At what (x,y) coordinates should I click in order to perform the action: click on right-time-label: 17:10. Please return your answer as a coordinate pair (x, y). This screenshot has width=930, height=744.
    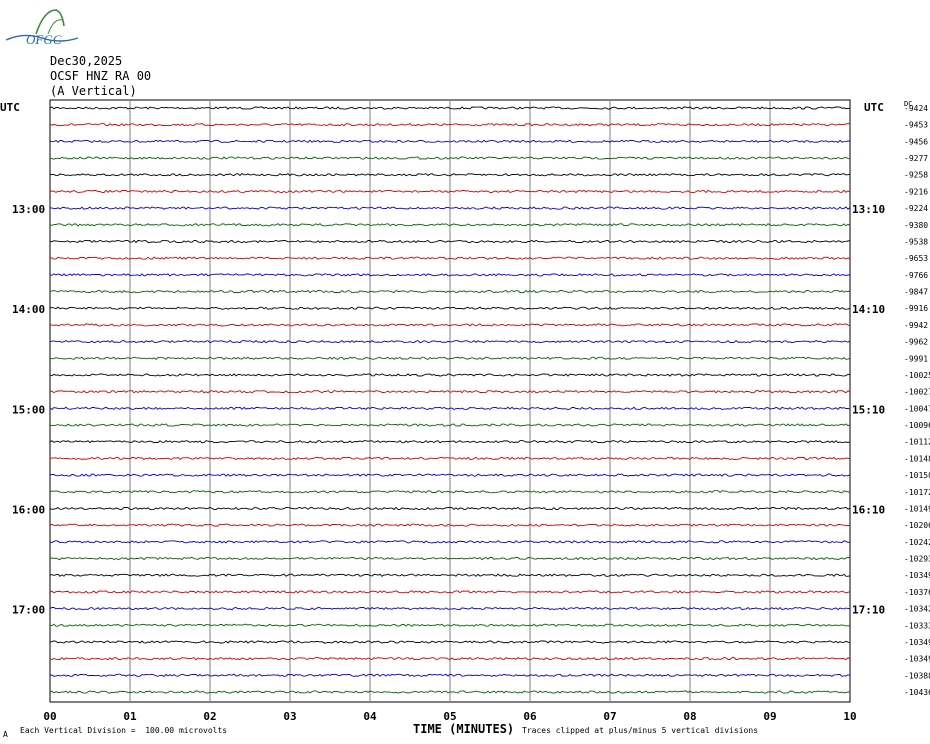
    Looking at the image, I should click on (868, 610).